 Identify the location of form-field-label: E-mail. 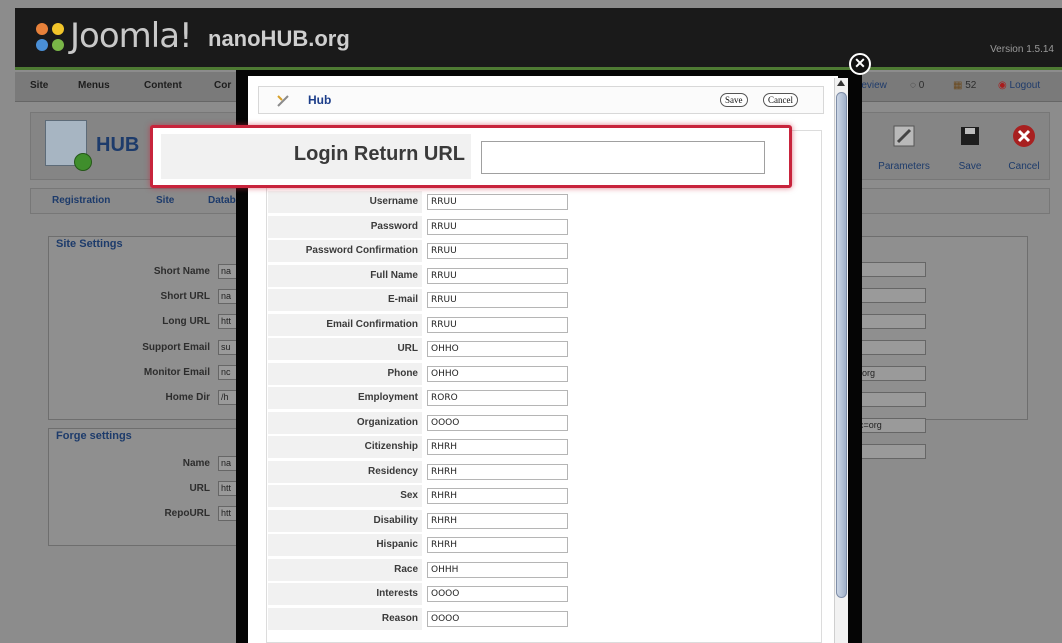
(402, 299).